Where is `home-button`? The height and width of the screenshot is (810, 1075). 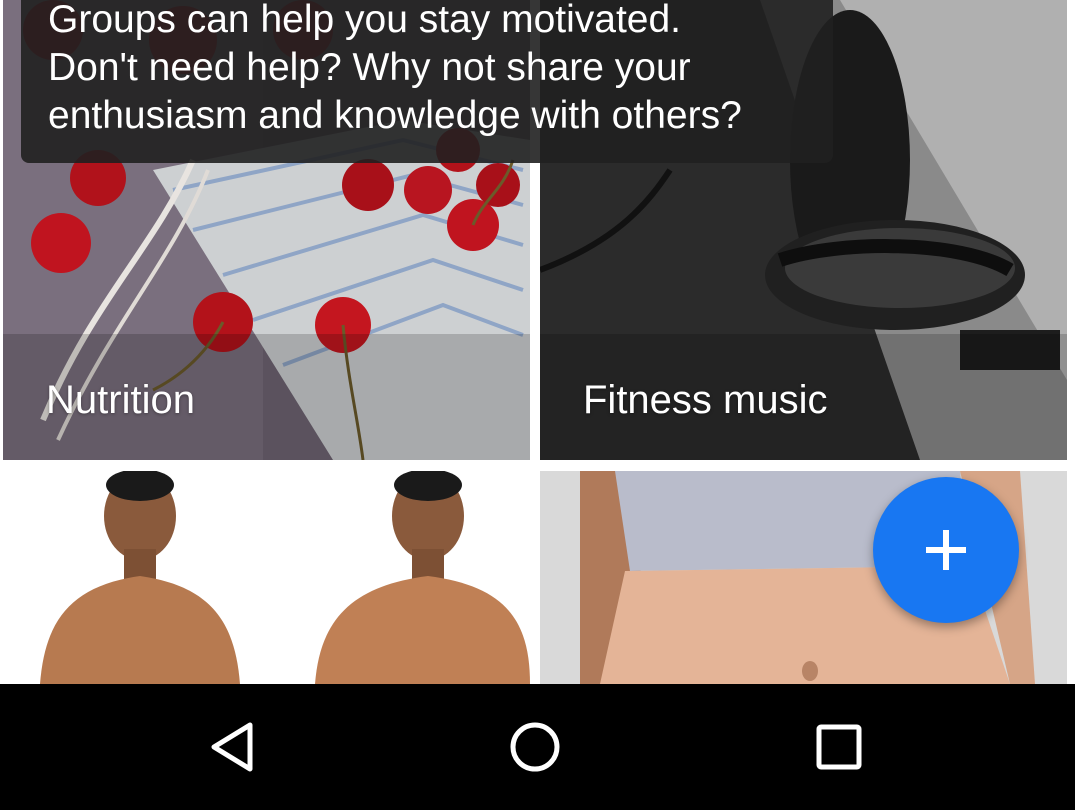 home-button is located at coordinates (535, 747).